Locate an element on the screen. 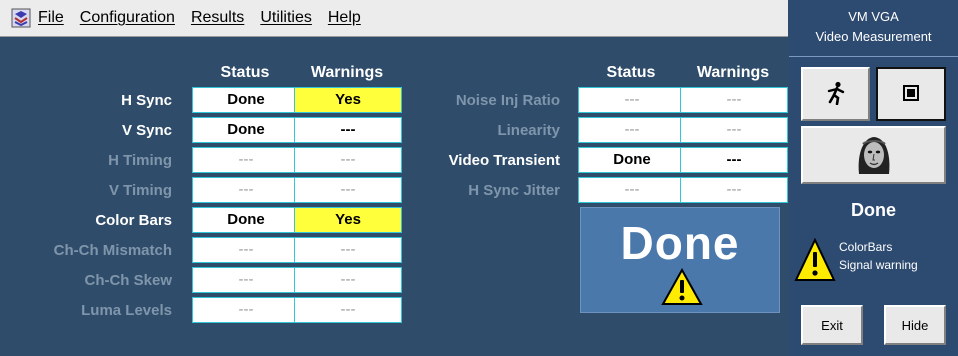 This screenshot has height=356, width=958. h-sync-jitter-status: --- is located at coordinates (632, 190).